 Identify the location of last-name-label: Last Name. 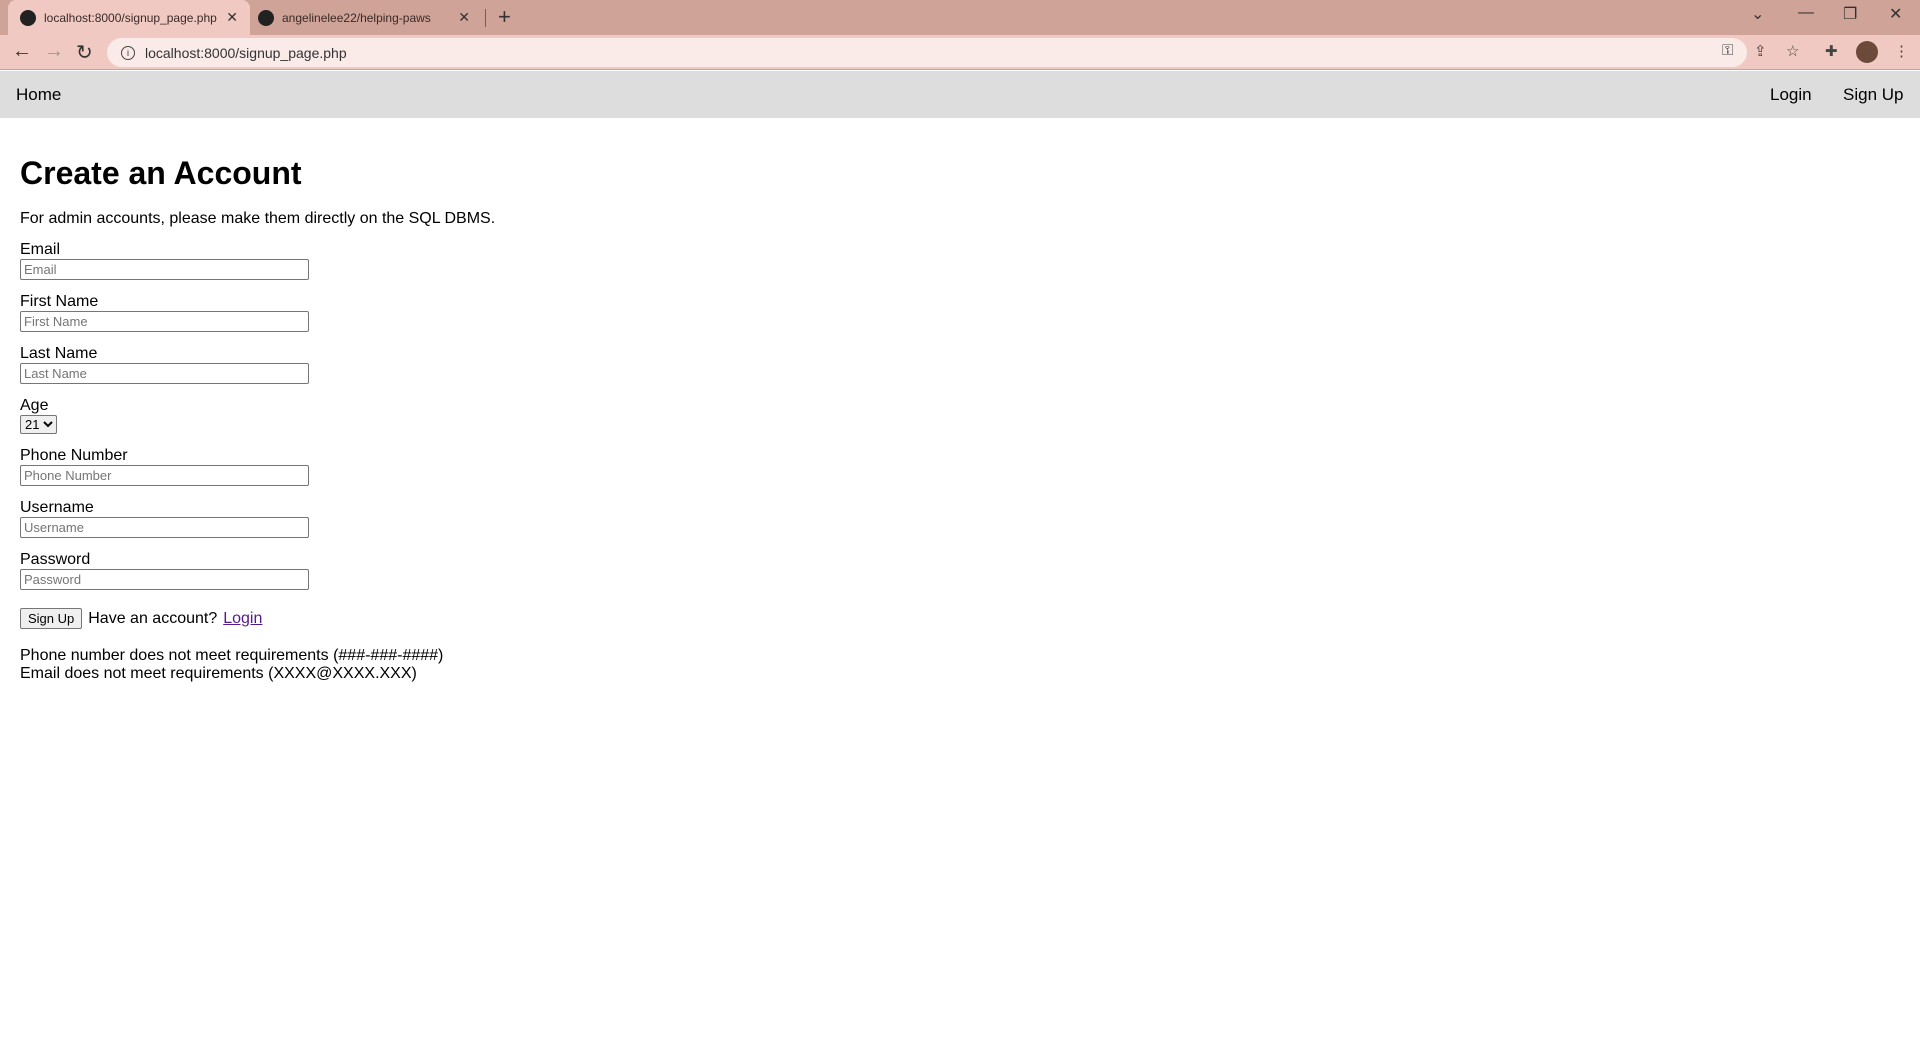
(59, 353).